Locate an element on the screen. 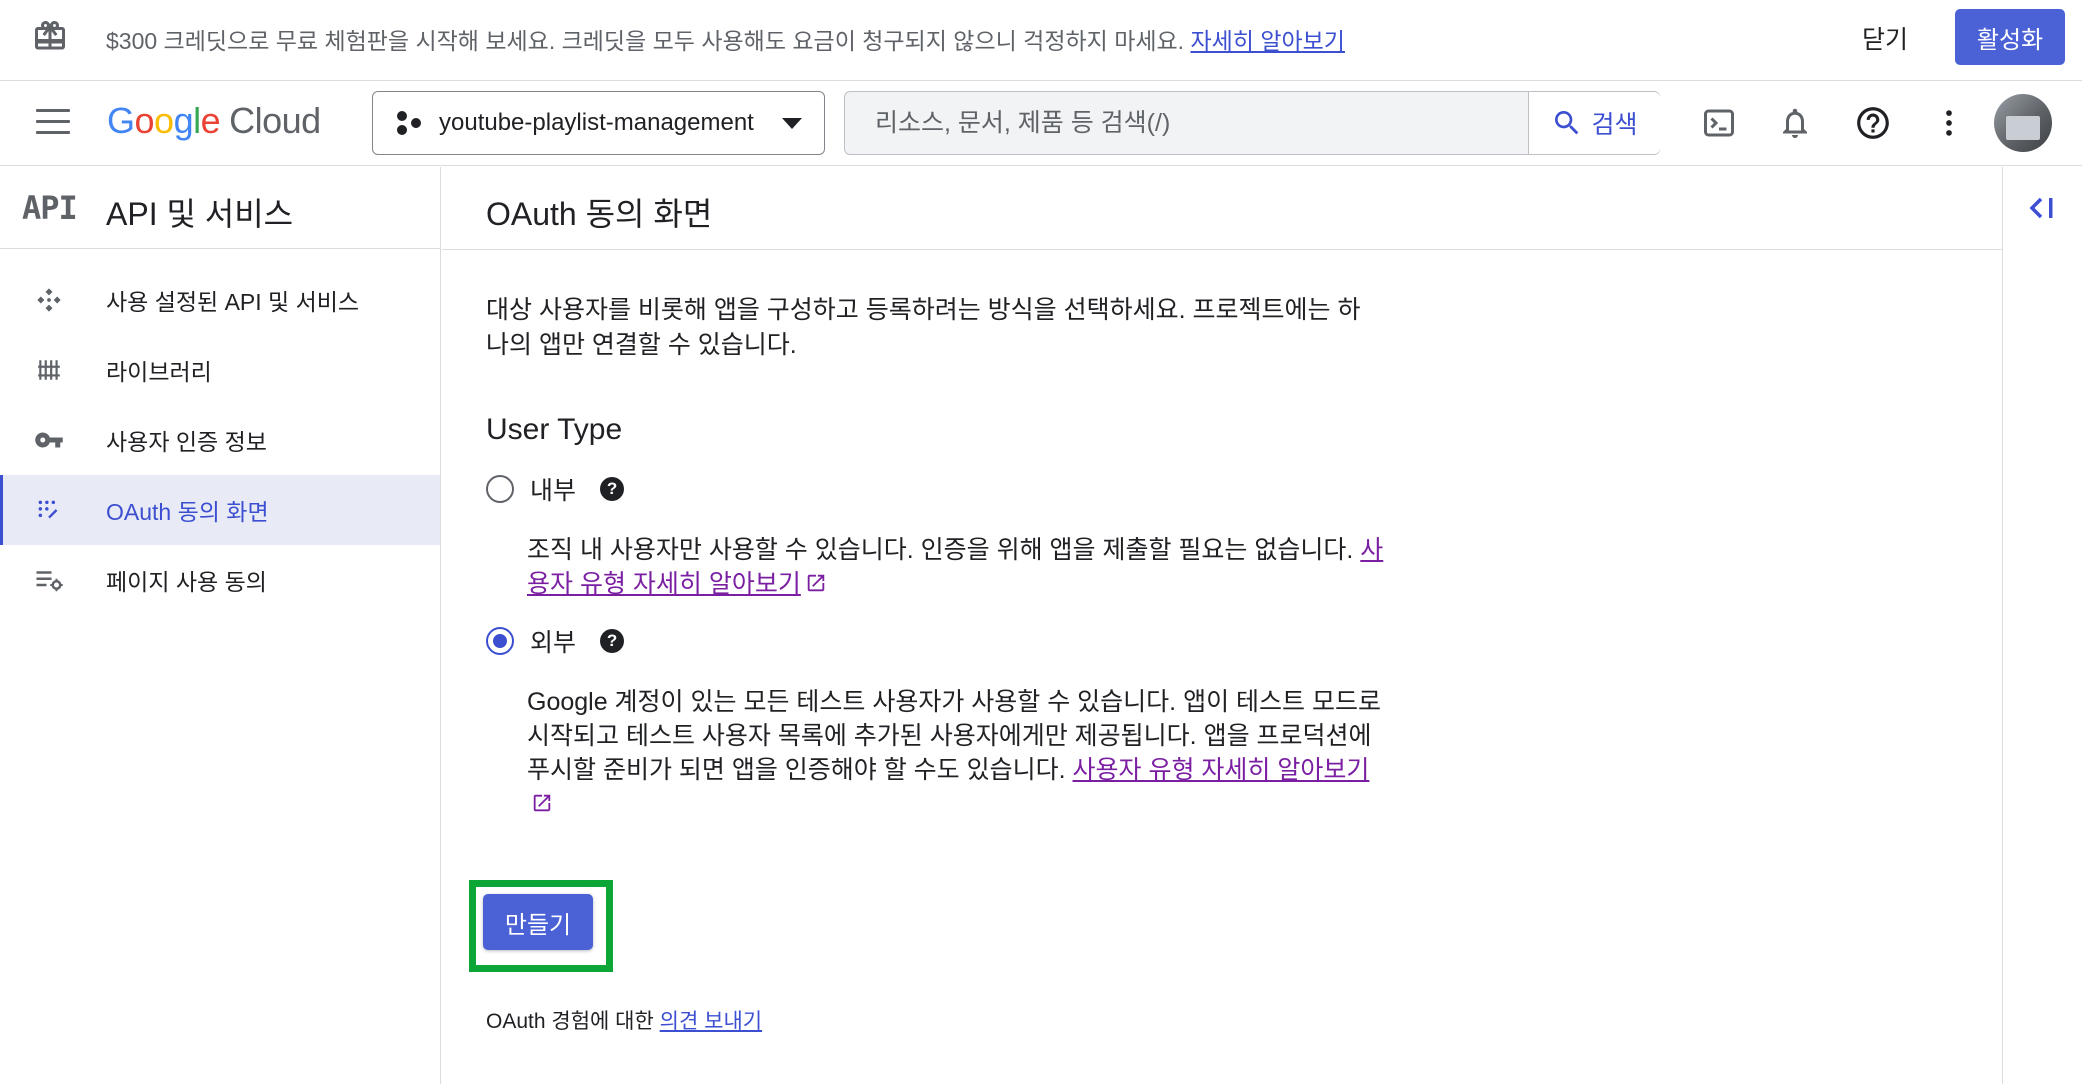  page-header: OAuth 동의 화면 is located at coordinates (1222, 208).